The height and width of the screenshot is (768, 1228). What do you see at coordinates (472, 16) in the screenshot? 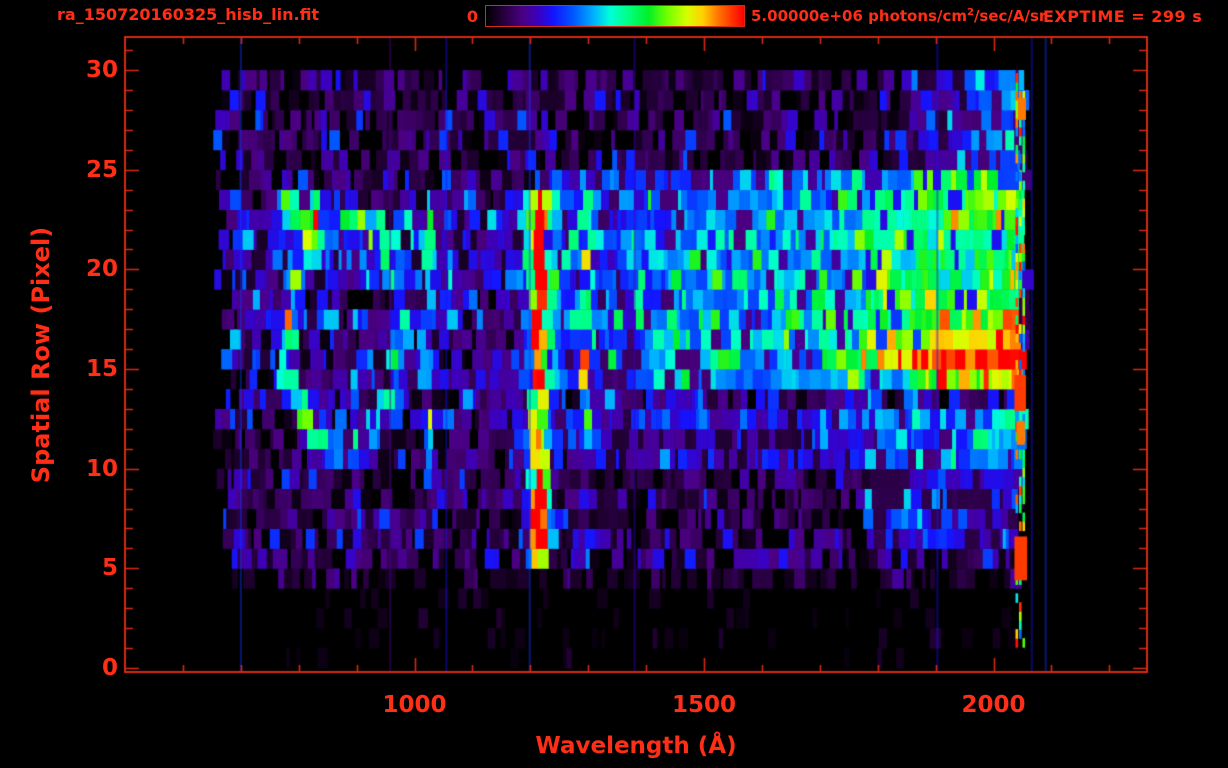
I see `colorbar-min-label: 0` at bounding box center [472, 16].